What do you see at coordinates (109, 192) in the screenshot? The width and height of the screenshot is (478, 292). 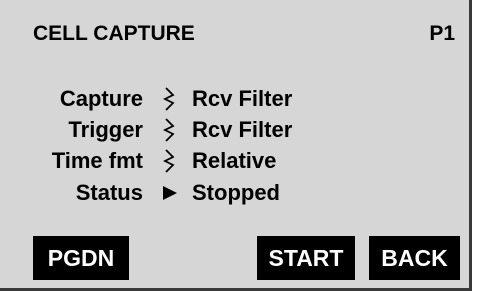 I see `setting-label: Status` at bounding box center [109, 192].